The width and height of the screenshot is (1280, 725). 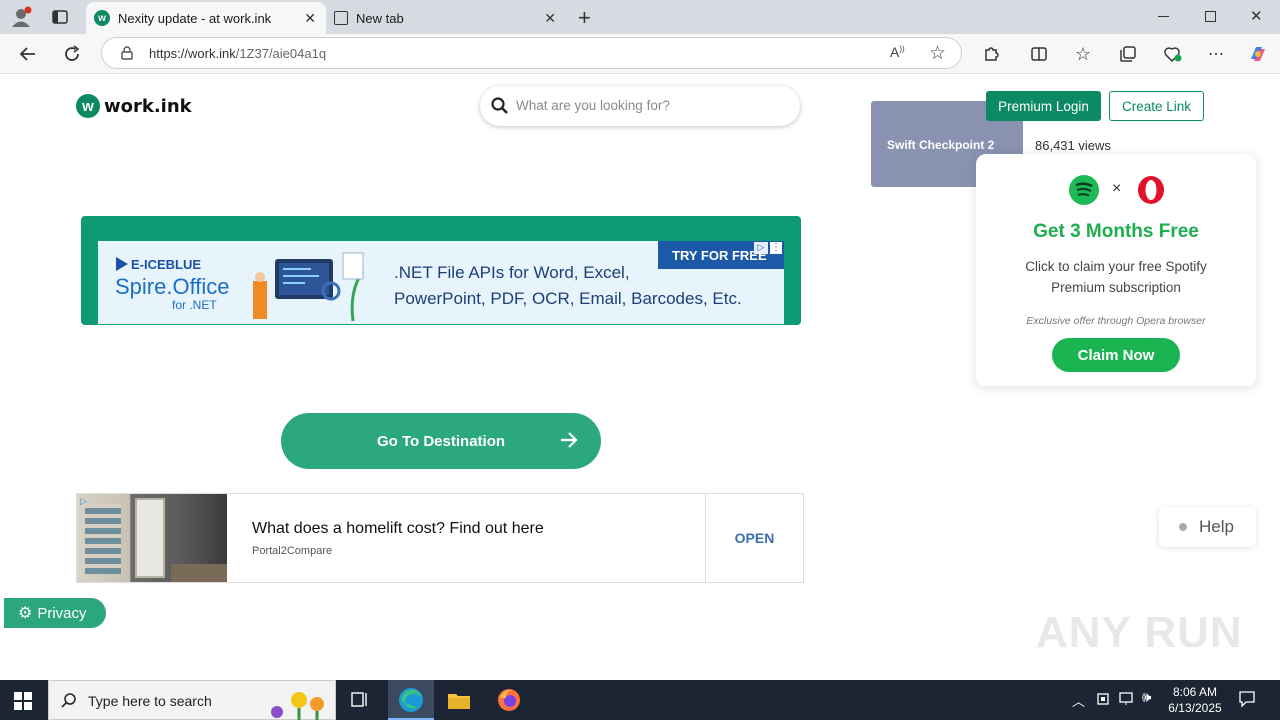 What do you see at coordinates (459, 702) in the screenshot?
I see `file-explorer-icon` at bounding box center [459, 702].